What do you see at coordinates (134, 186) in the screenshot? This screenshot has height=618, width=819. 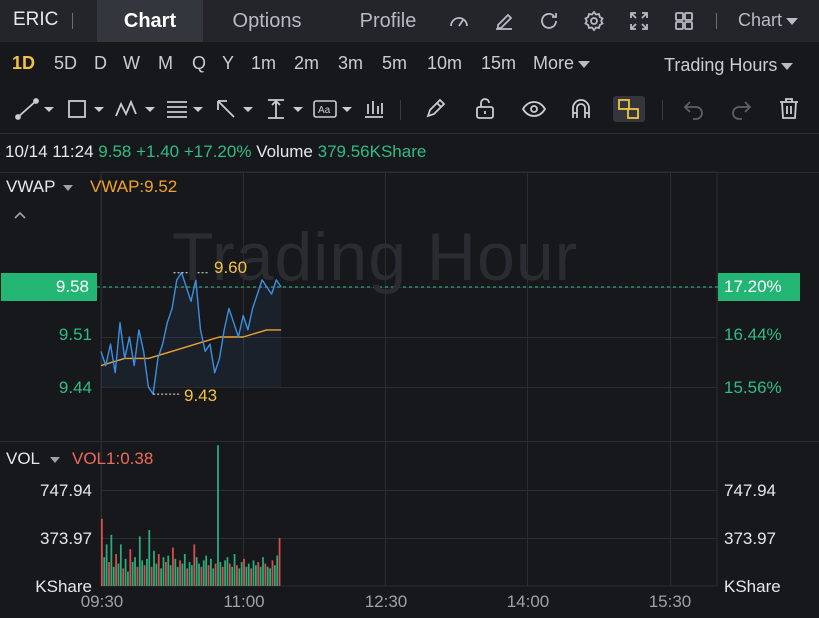 I see `vwap-indicator-value: VWAP:9.52` at bounding box center [134, 186].